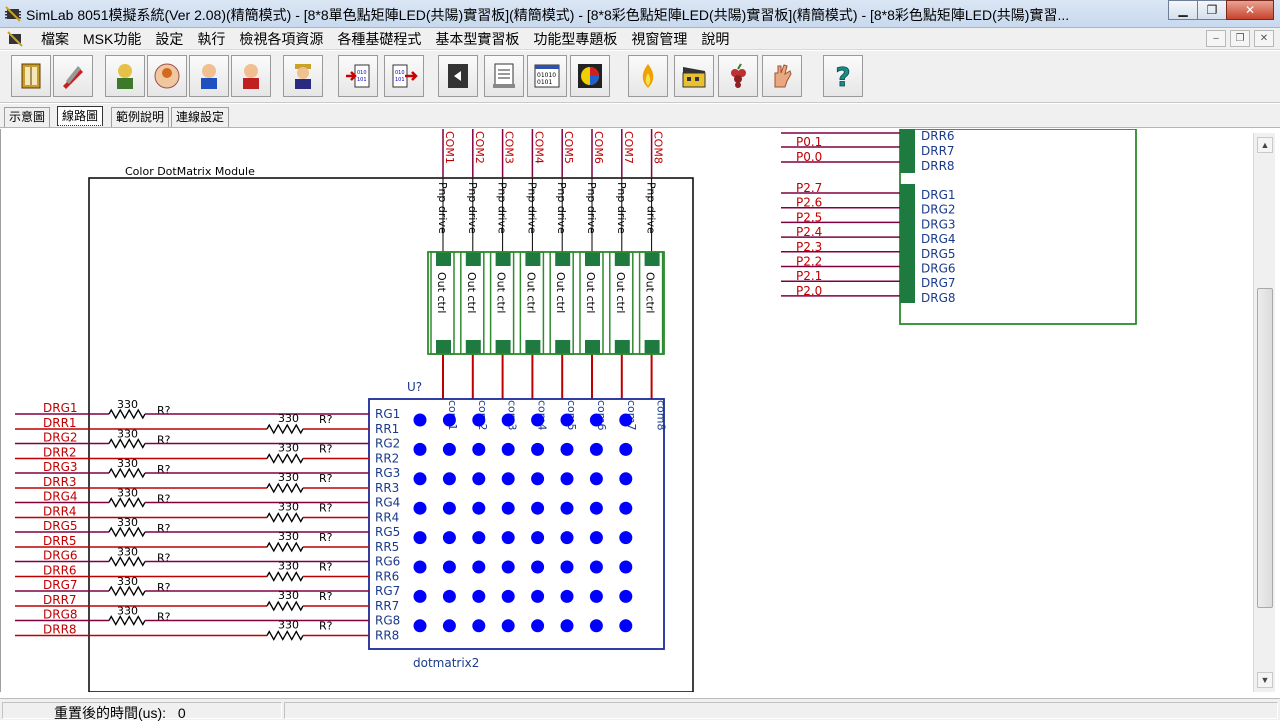 The height and width of the screenshot is (723, 1280). Describe the element at coordinates (211, 39) in the screenshot. I see `menu-run: 執行` at that location.